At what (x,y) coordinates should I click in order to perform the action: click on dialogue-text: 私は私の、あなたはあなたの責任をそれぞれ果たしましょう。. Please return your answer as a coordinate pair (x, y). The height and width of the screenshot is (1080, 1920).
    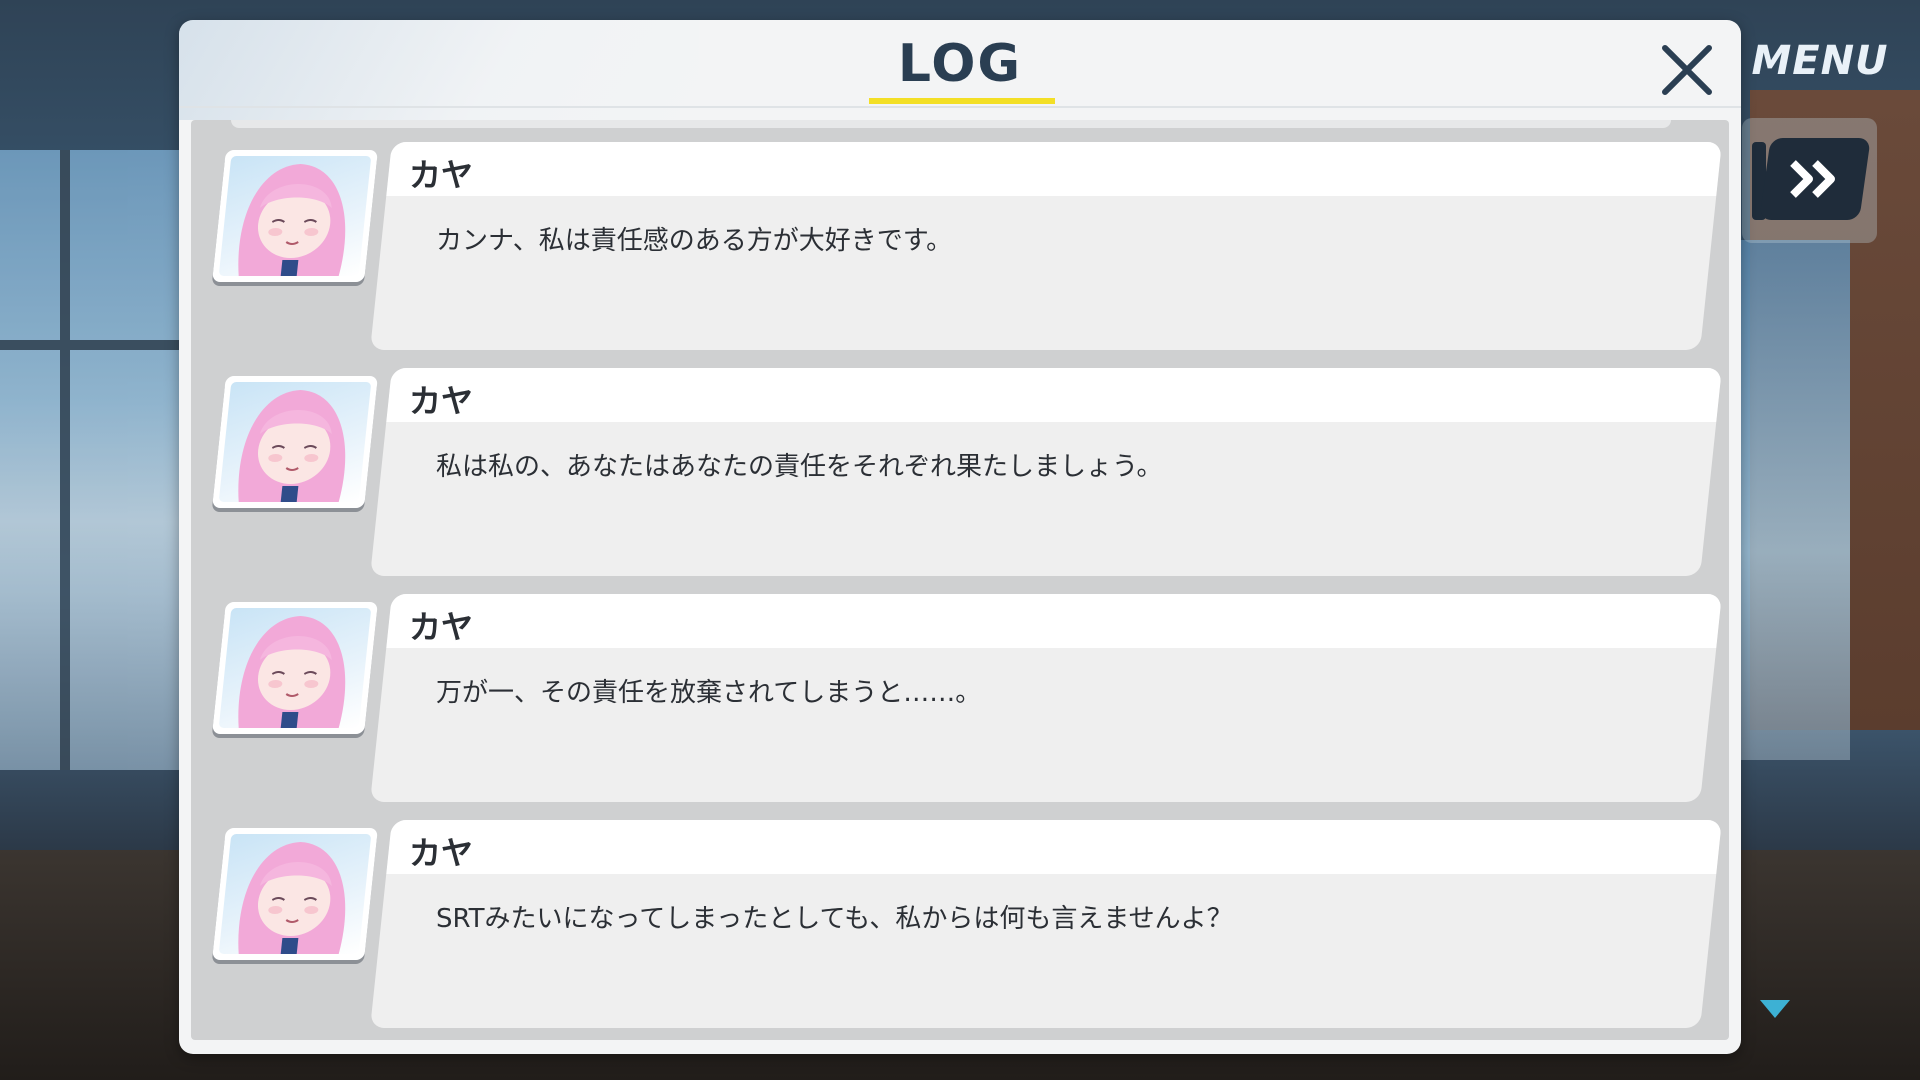
    Looking at the image, I should click on (799, 467).